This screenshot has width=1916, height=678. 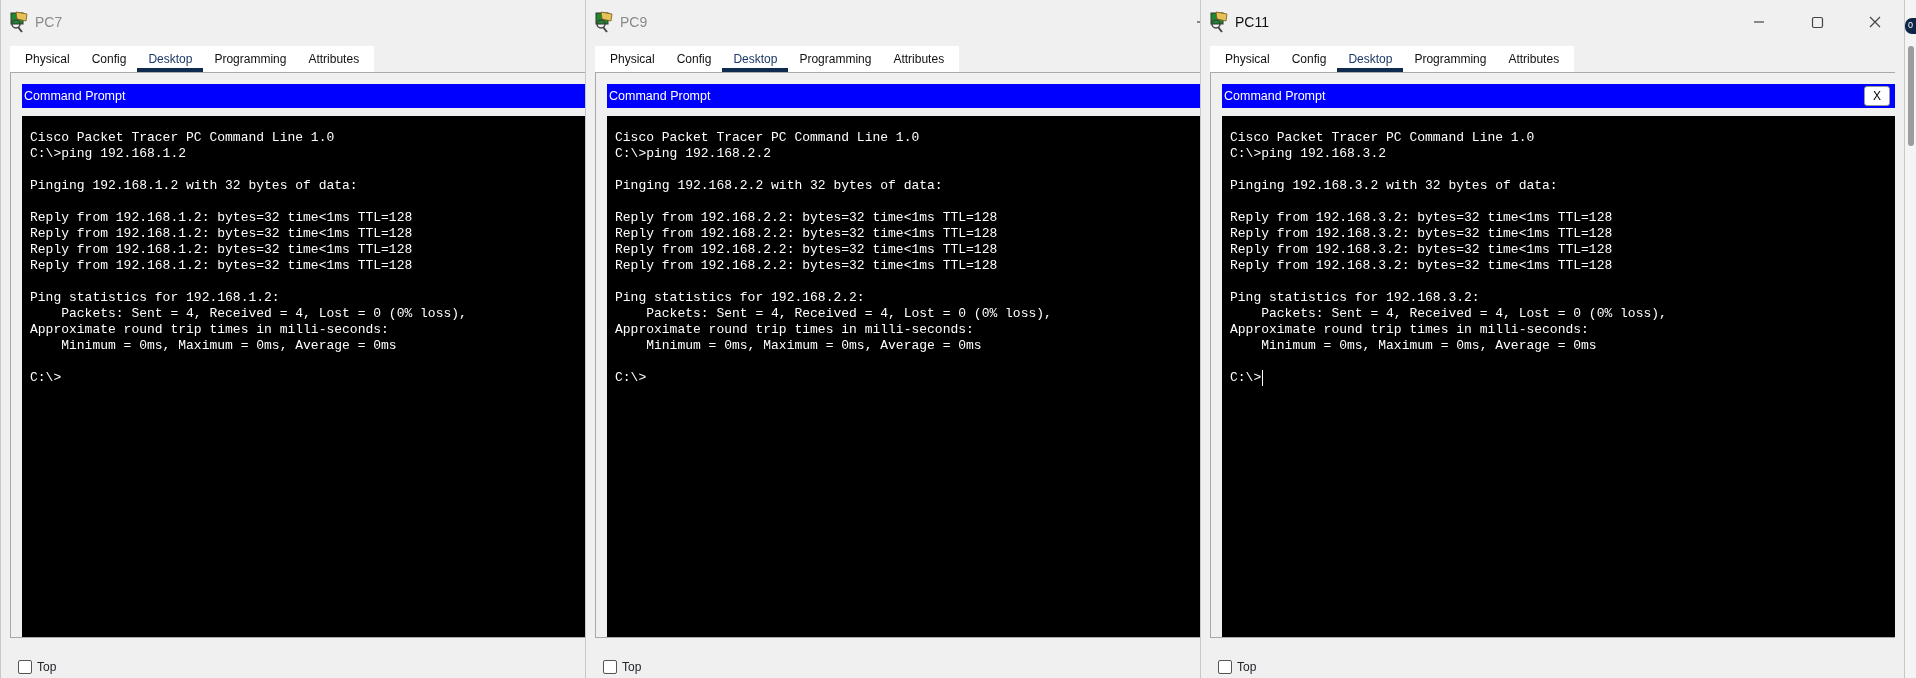 What do you see at coordinates (194, 186) in the screenshot?
I see `terminal-line: Pinging 192.168.1.2 with 32 bytes of data:` at bounding box center [194, 186].